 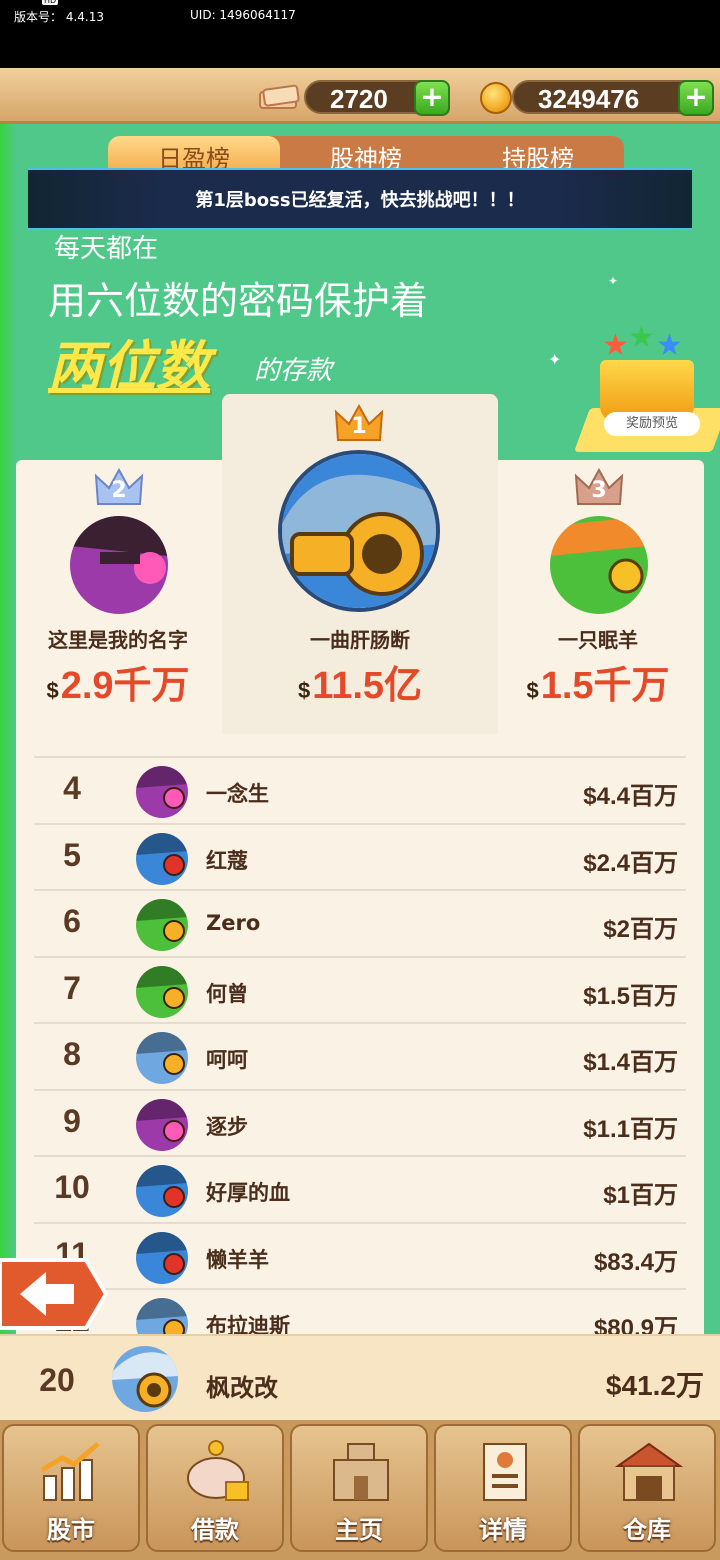 What do you see at coordinates (57, 1380) in the screenshot?
I see `my-rank-number: 20` at bounding box center [57, 1380].